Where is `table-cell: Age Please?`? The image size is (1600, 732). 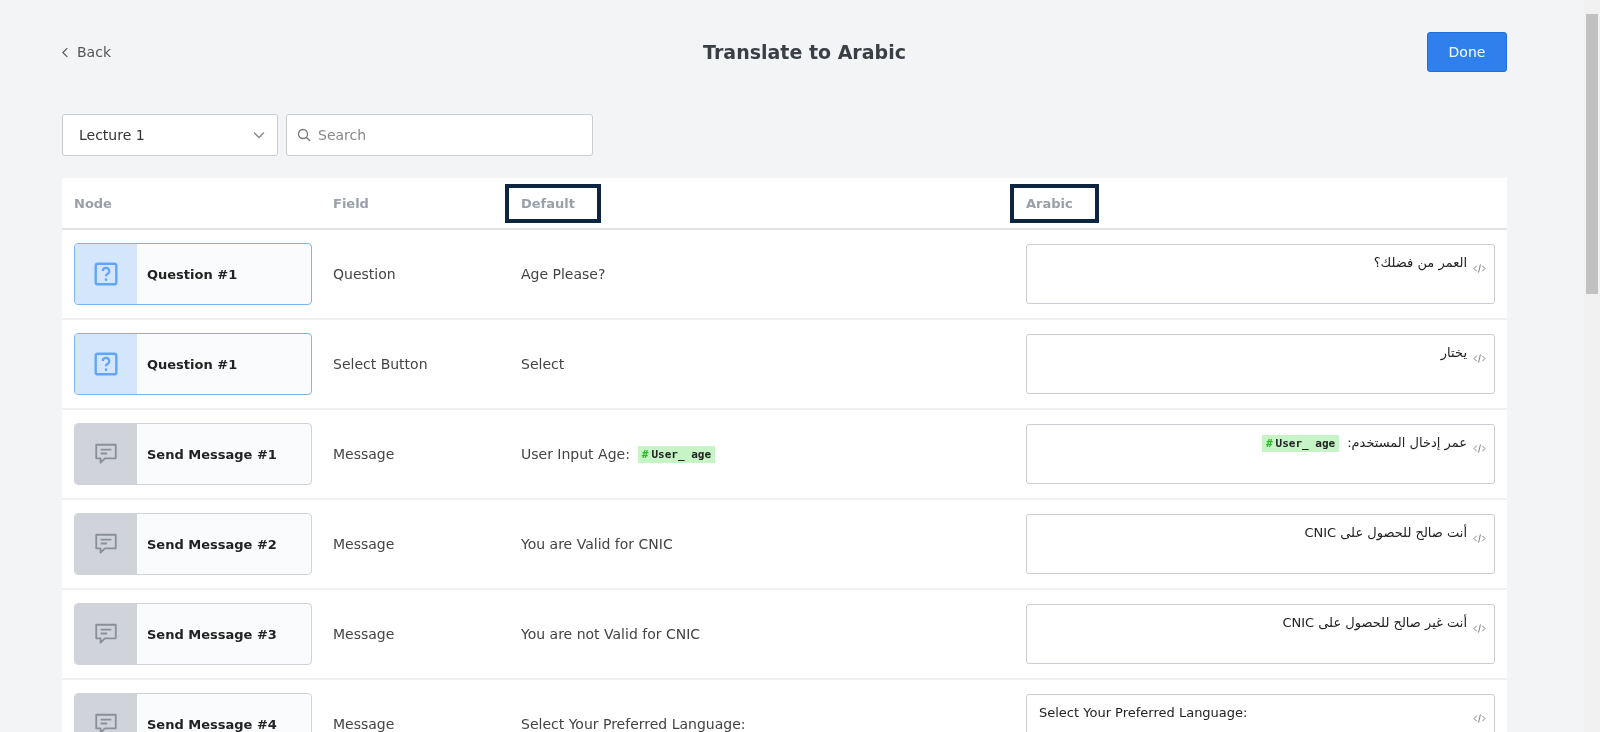
table-cell: Age Please? is located at coordinates (563, 274).